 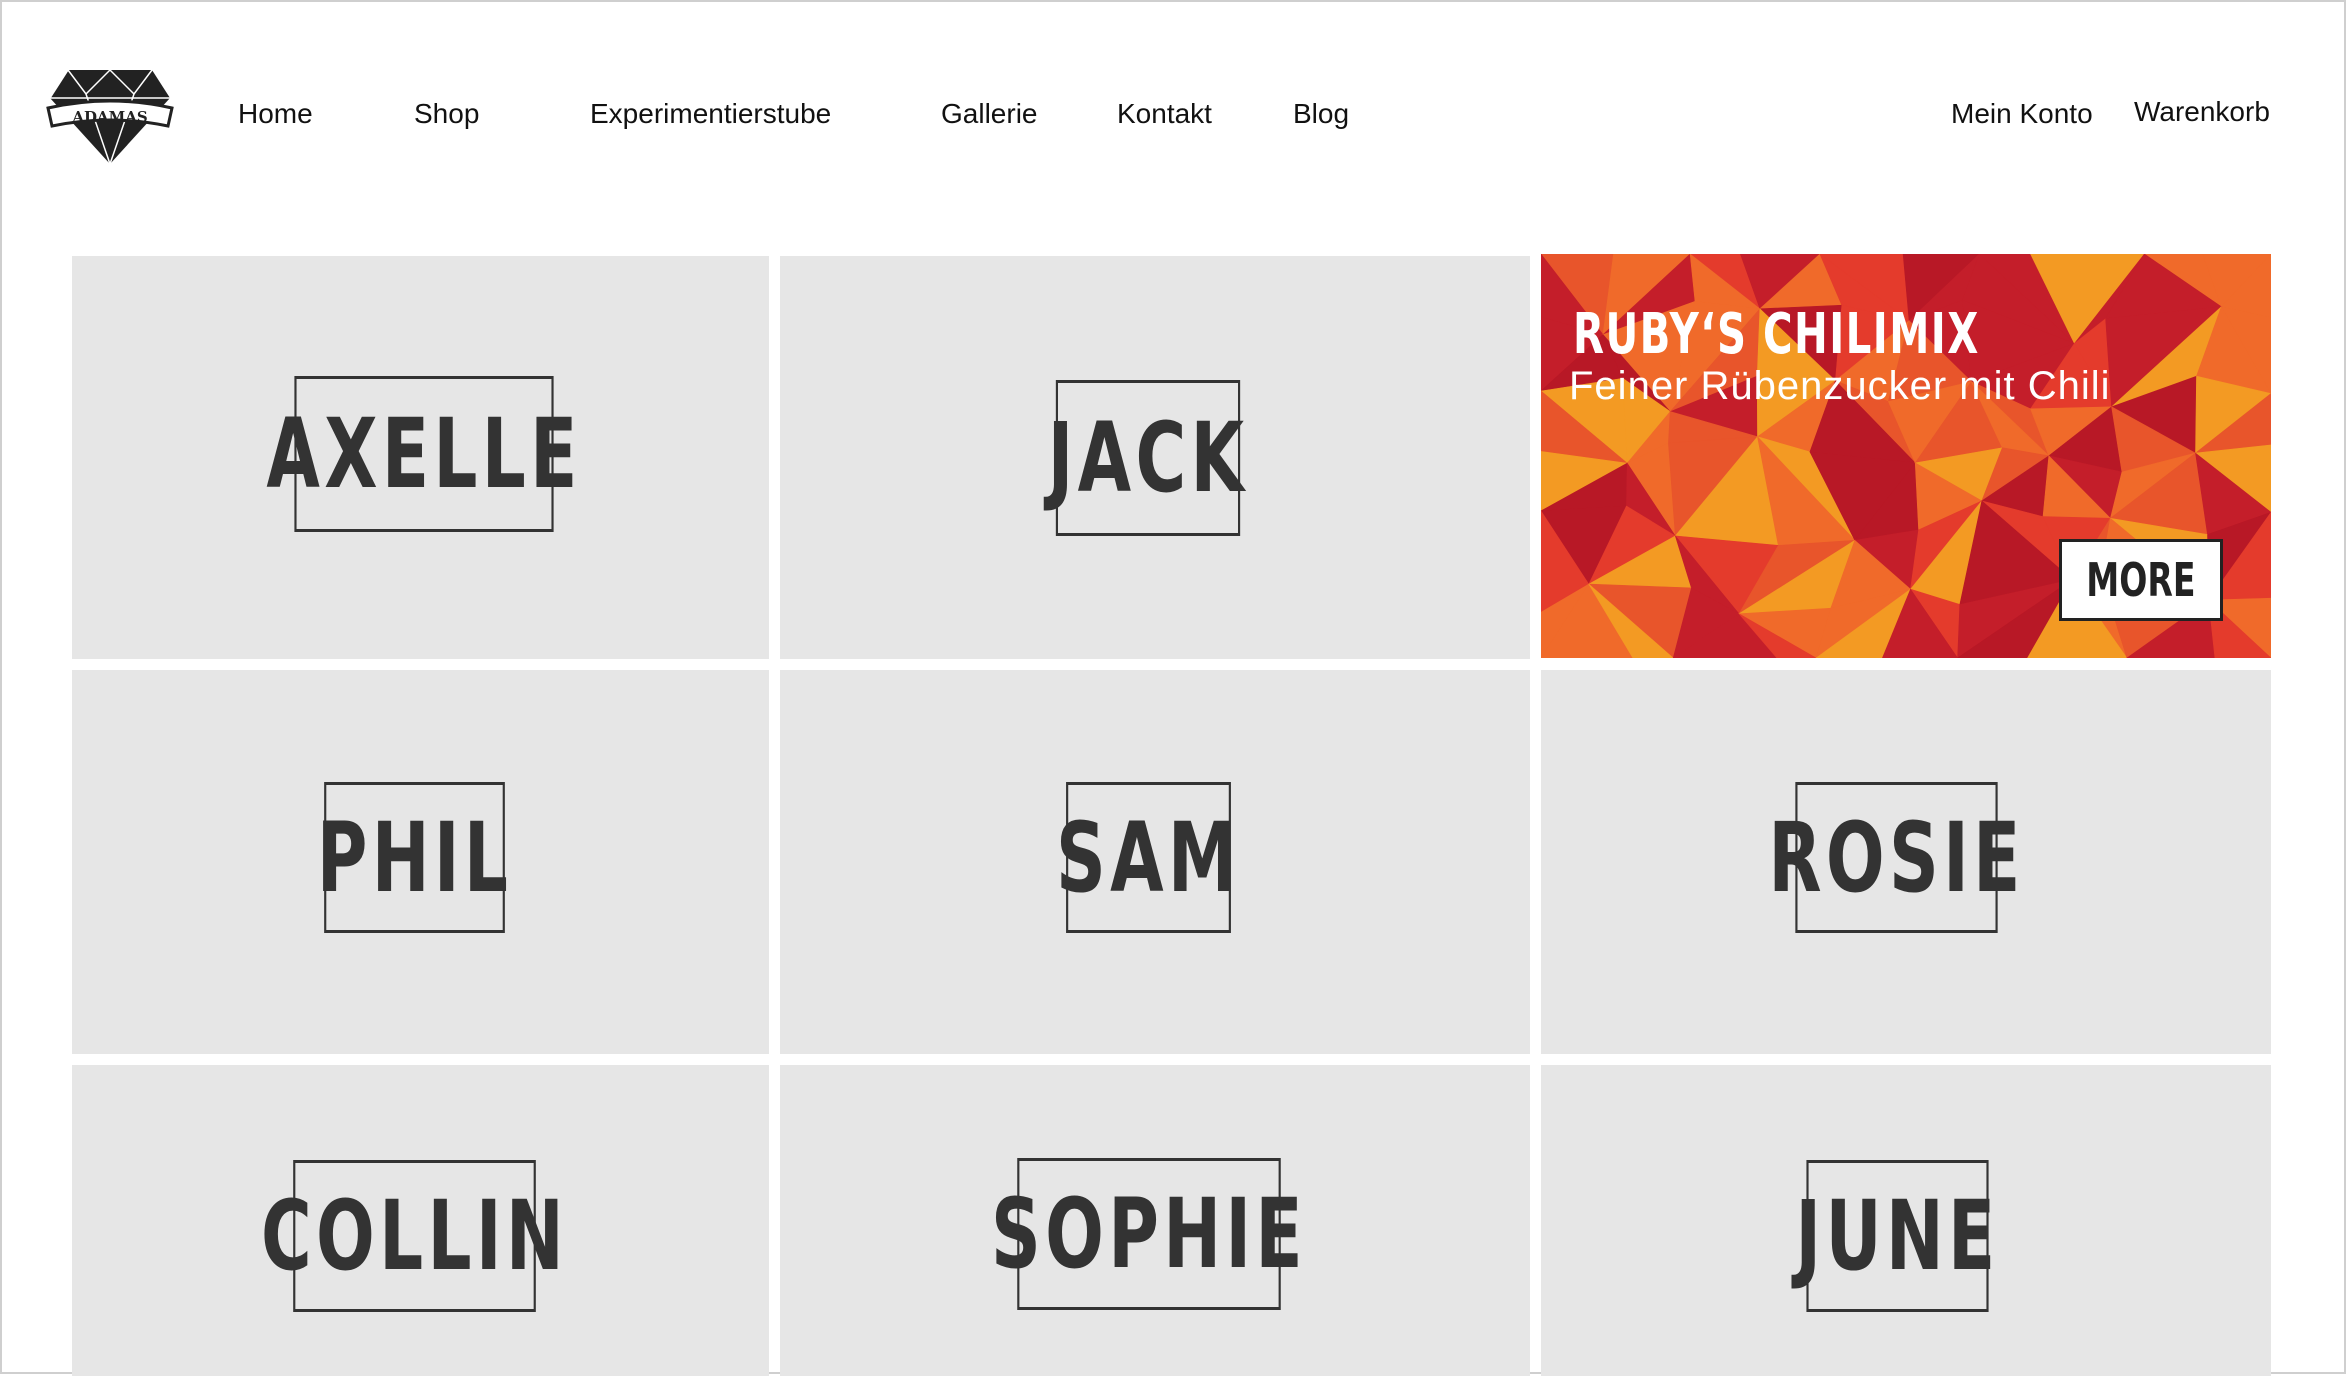 I want to click on nav-shop: Shop, so click(x=446, y=114).